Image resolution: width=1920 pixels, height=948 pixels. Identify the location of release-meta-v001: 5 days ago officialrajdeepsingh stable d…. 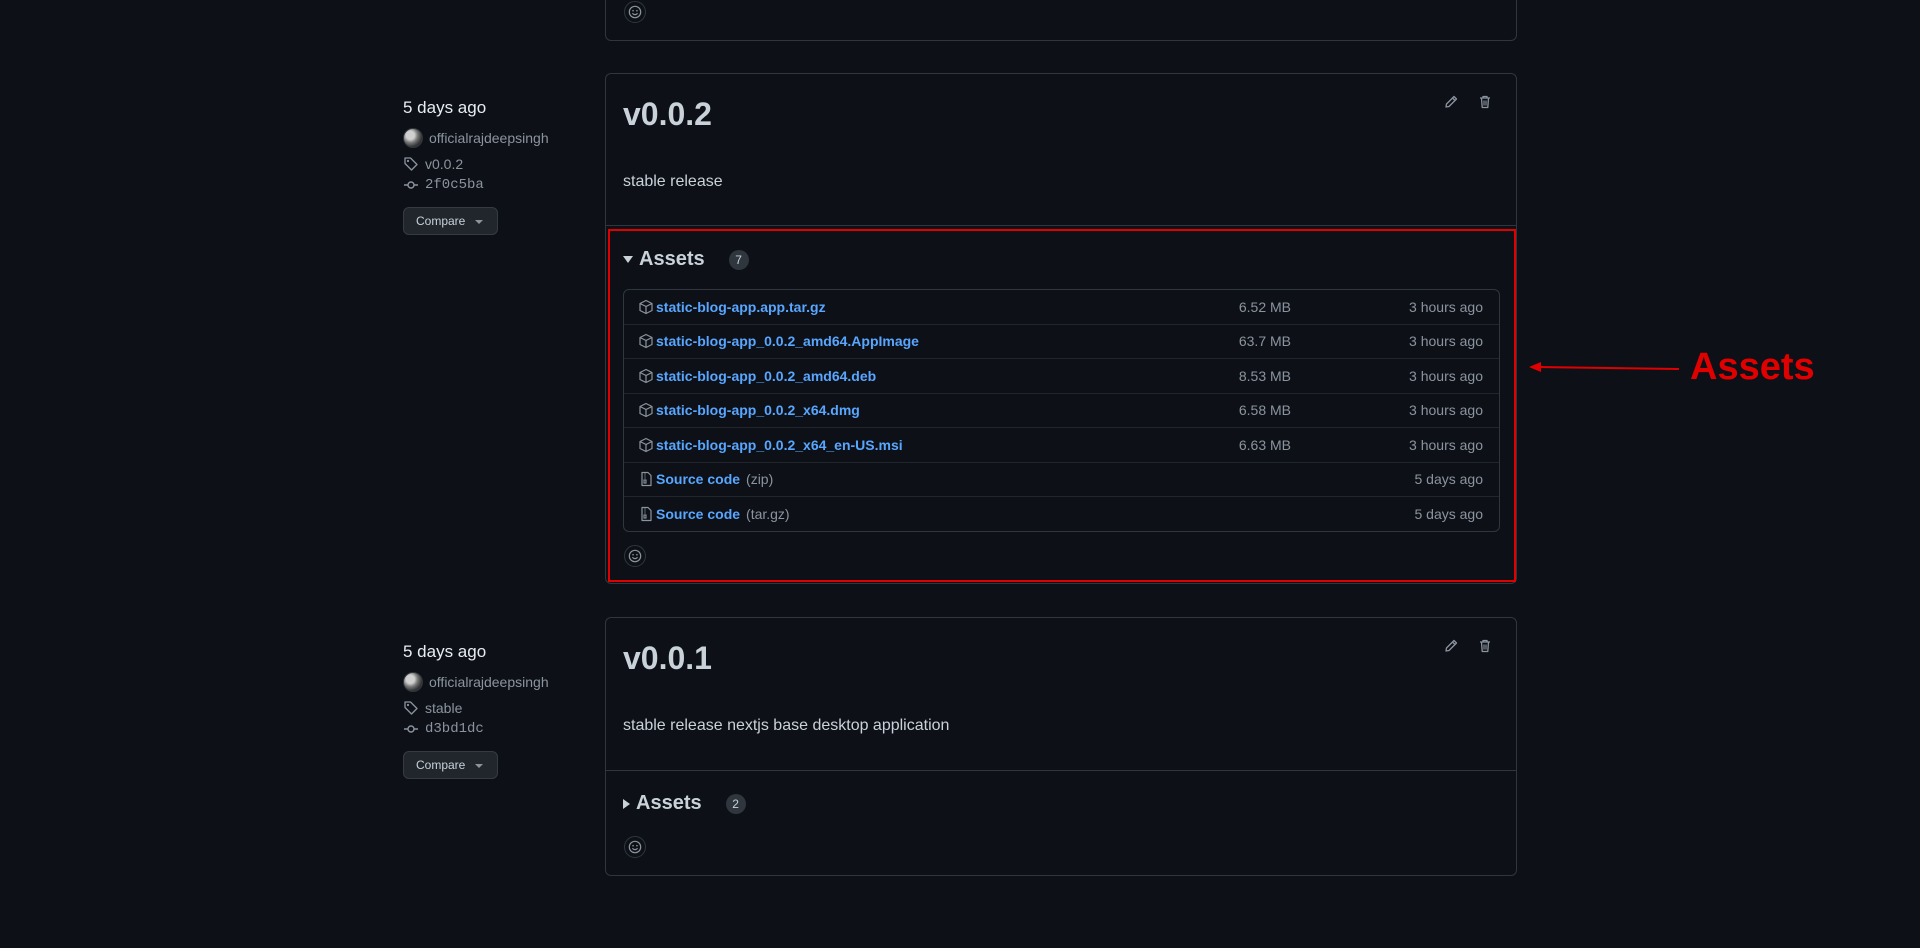
(503, 710).